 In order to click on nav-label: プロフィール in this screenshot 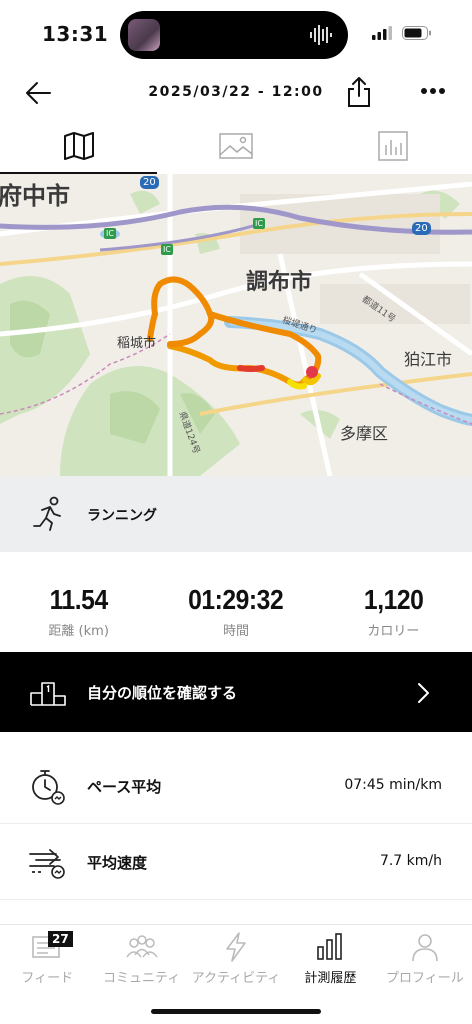, I will do `click(424, 978)`.